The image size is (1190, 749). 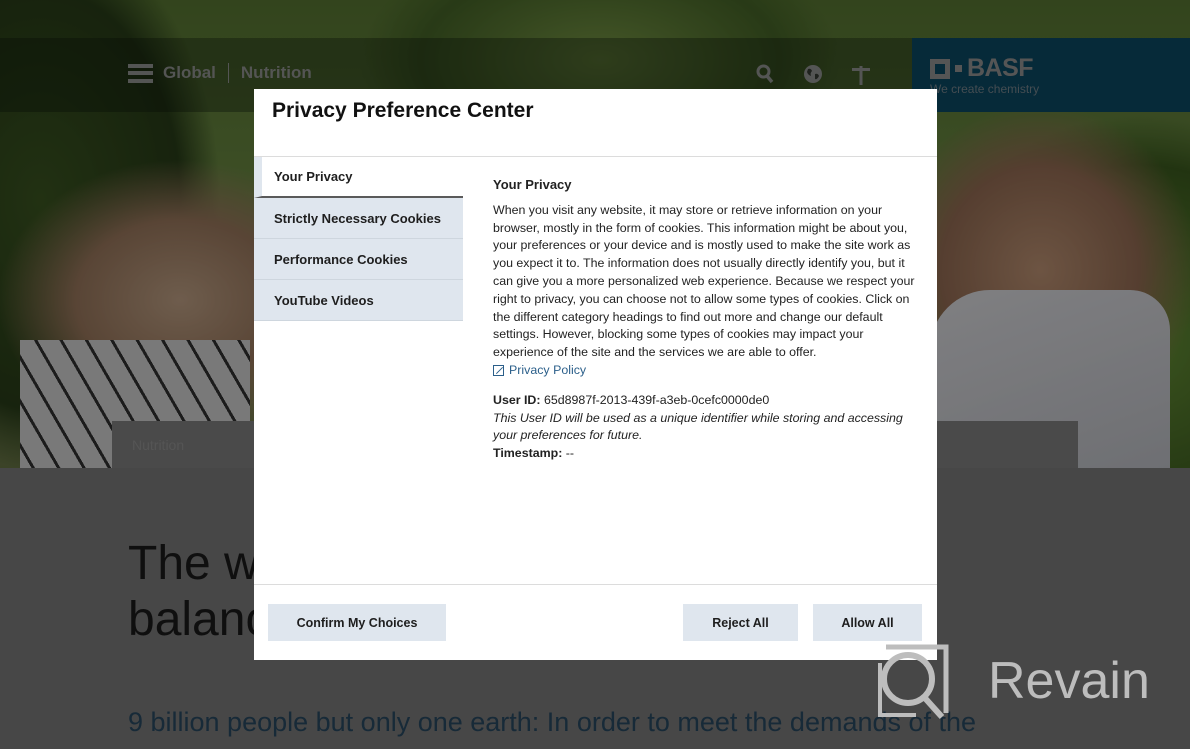 I want to click on footer-divider, so click(x=595, y=584).